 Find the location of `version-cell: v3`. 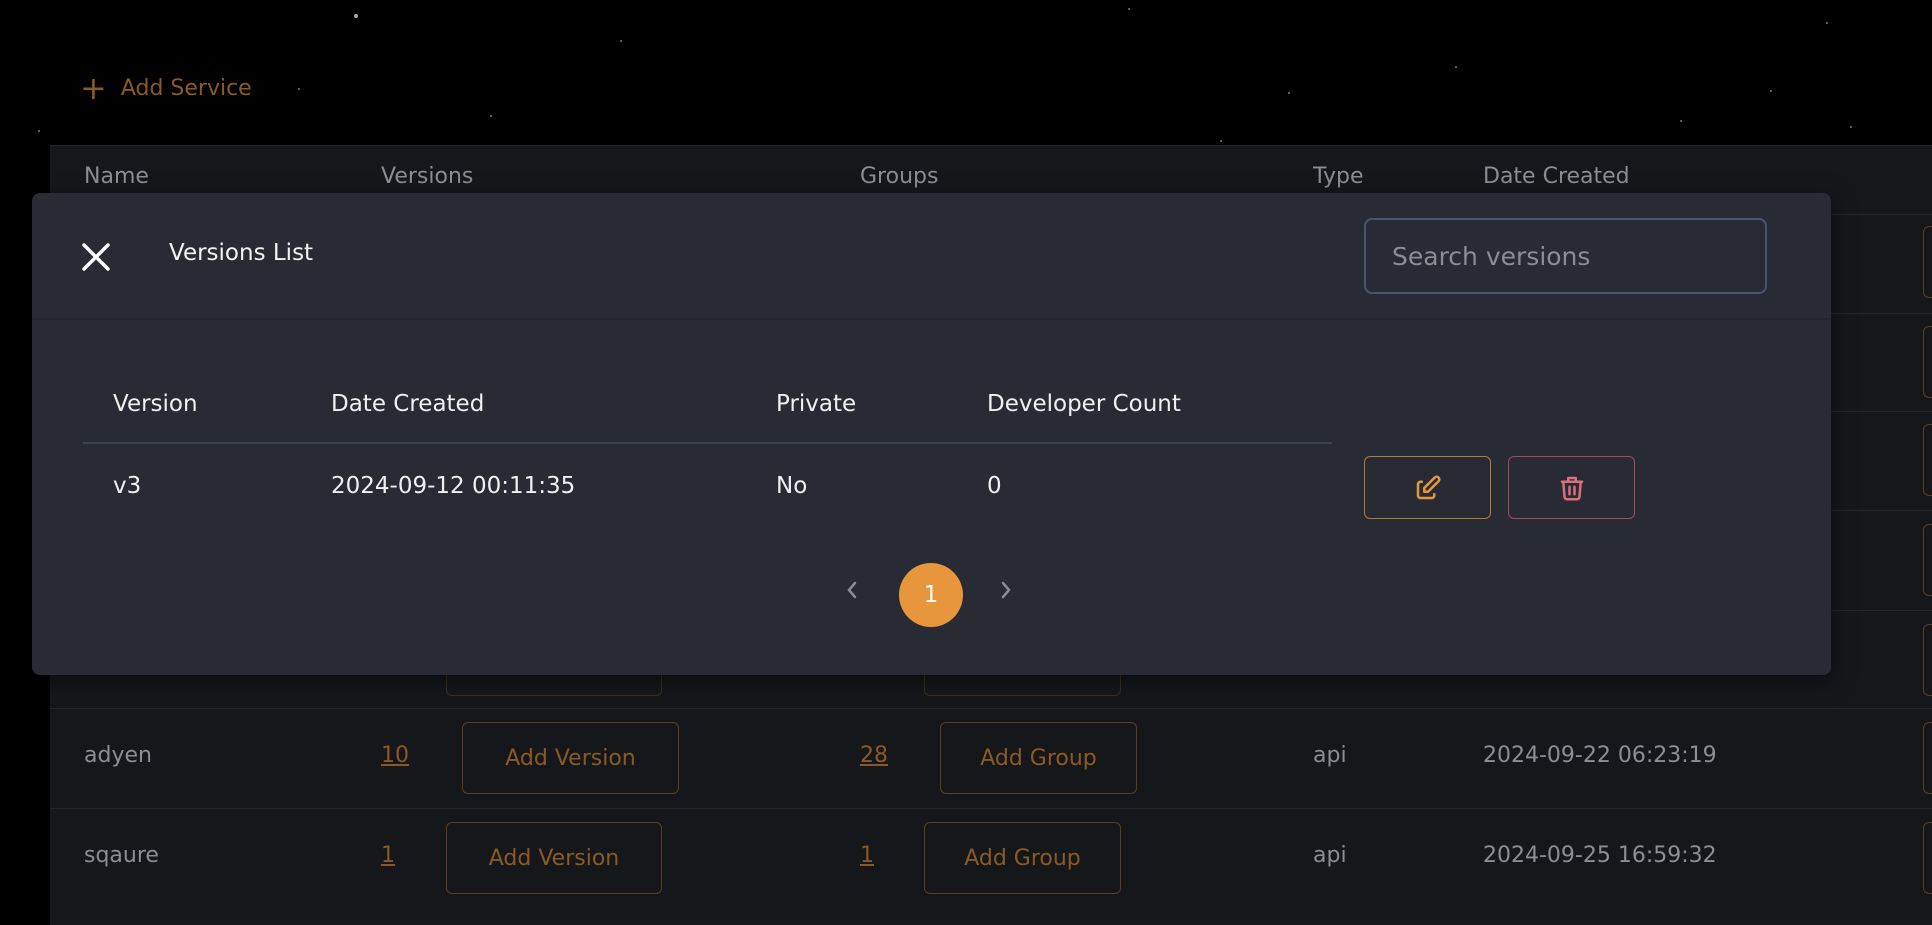

version-cell: v3 is located at coordinates (127, 486).